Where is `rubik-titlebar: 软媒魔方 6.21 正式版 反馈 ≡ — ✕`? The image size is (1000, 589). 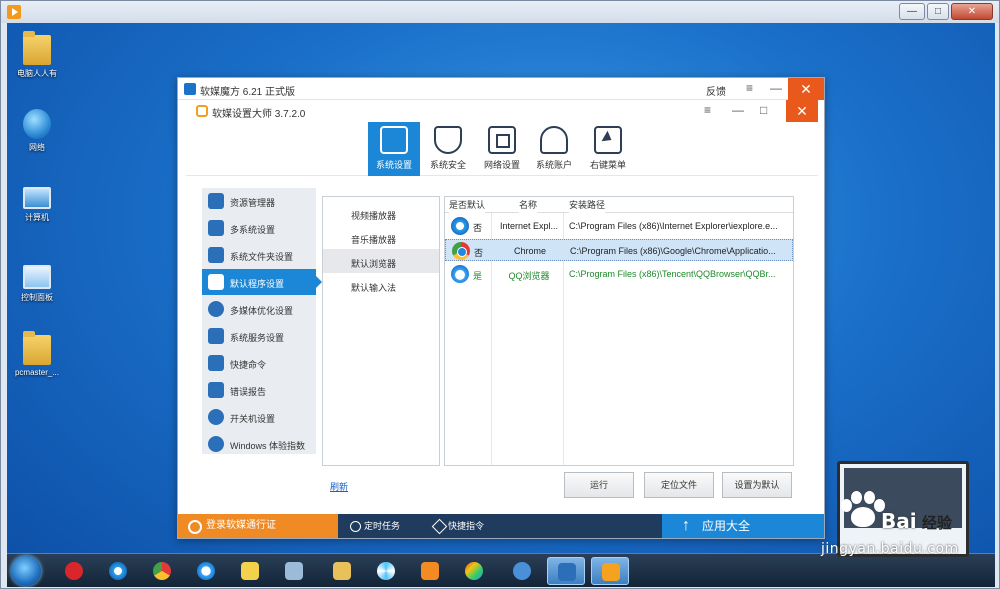 rubik-titlebar: 软媒魔方 6.21 正式版 反馈 ≡ — ✕ is located at coordinates (501, 89).